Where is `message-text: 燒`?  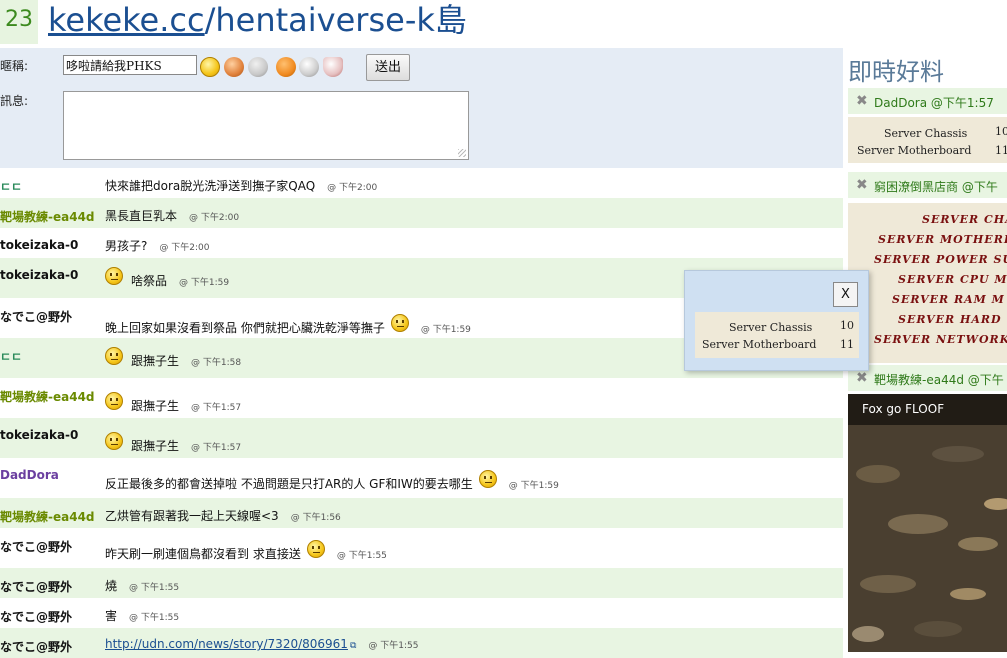
message-text: 燒 is located at coordinates (111, 586).